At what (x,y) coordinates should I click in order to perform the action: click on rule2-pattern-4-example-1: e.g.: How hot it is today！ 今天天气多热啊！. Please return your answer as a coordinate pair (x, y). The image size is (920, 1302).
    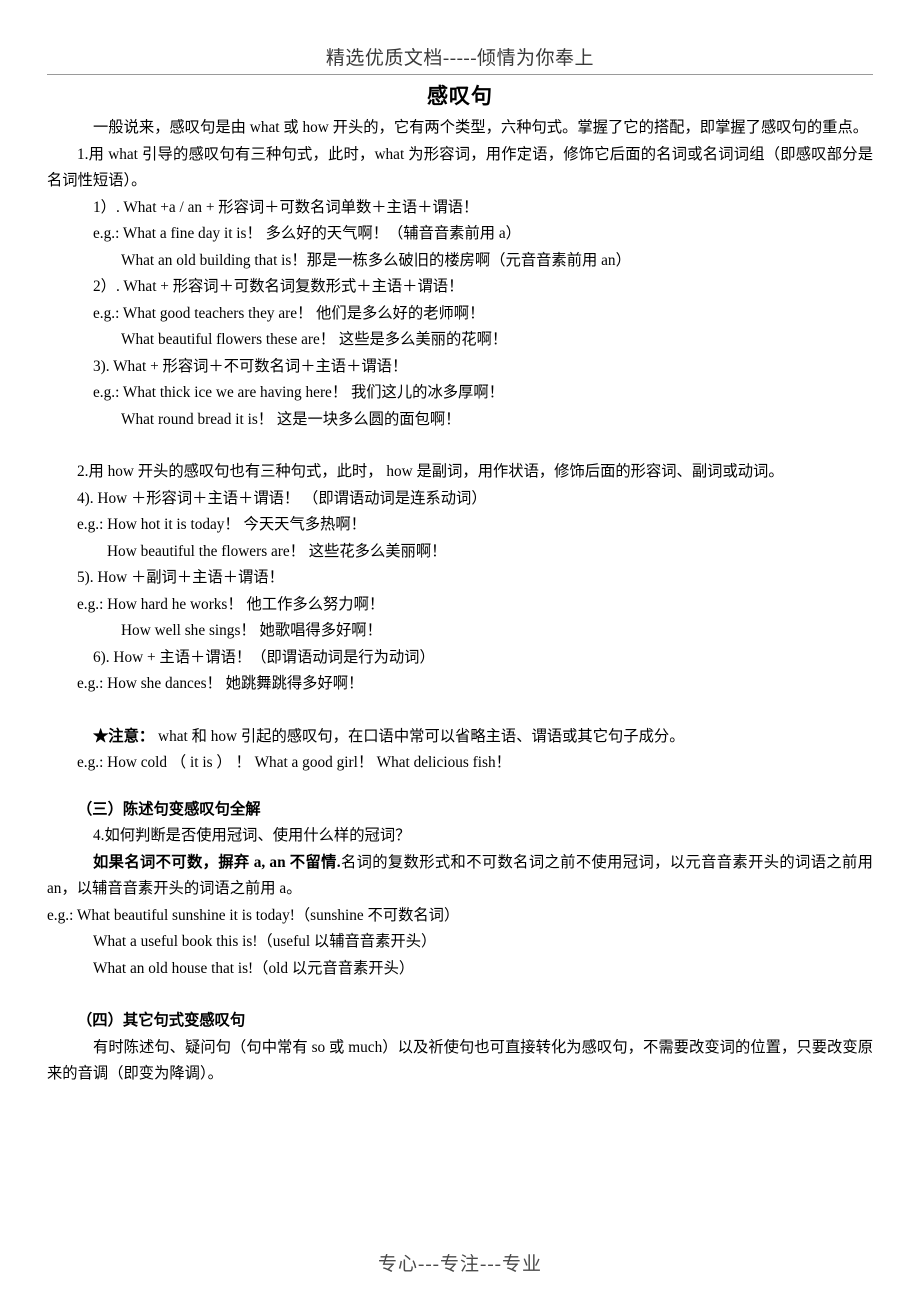
    Looking at the image, I should click on (221, 525).